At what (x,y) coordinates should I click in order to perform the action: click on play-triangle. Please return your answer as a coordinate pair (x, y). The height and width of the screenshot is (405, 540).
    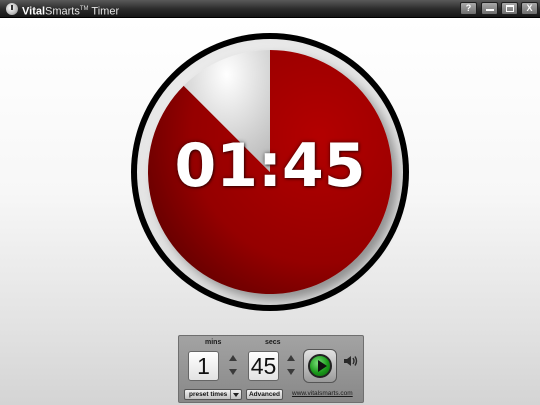
    Looking at the image, I should click on (322, 366).